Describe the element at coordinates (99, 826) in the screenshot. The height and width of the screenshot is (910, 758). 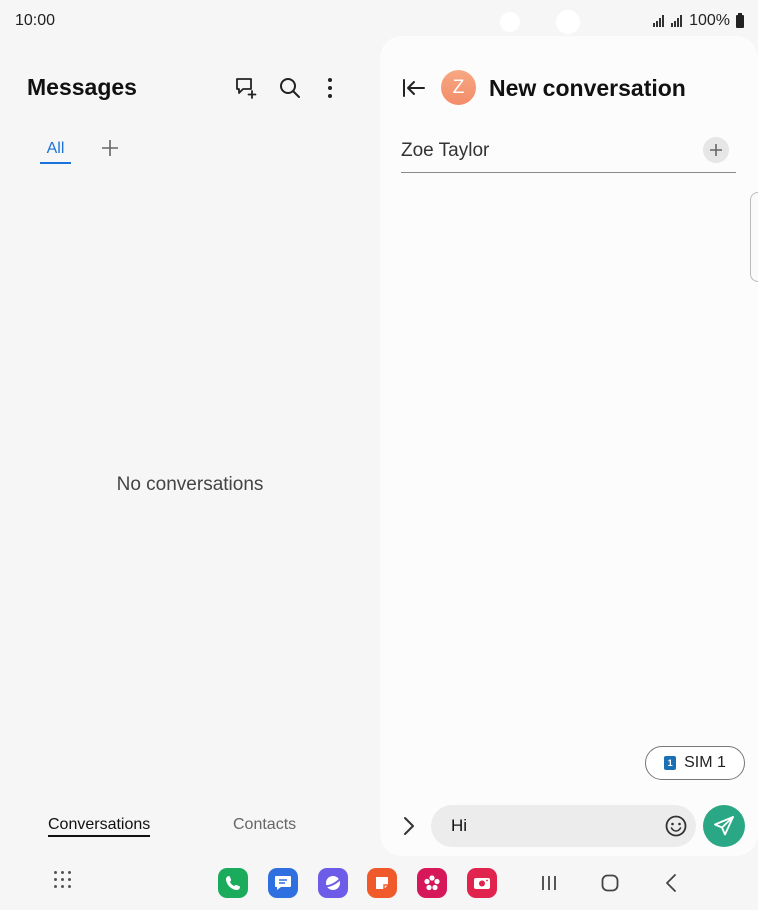
I see `tab-conversations: Conversations` at that location.